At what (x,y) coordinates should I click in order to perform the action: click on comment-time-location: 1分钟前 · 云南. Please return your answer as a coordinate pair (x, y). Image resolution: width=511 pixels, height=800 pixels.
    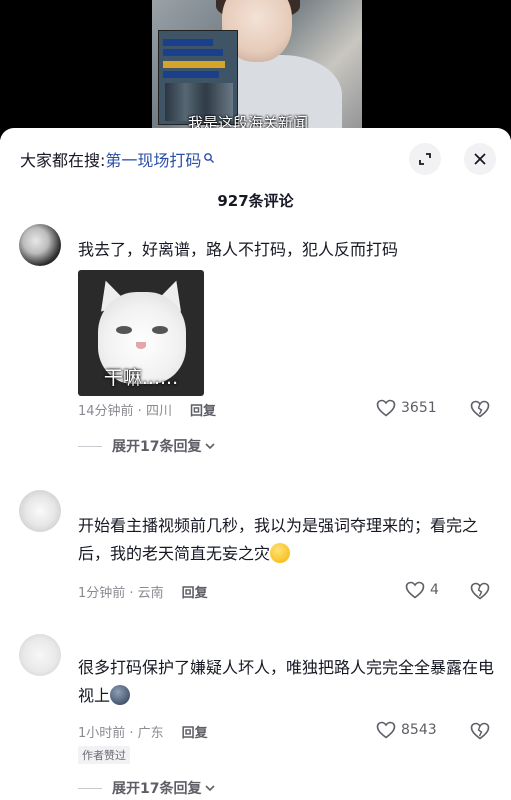
    Looking at the image, I should click on (121, 593).